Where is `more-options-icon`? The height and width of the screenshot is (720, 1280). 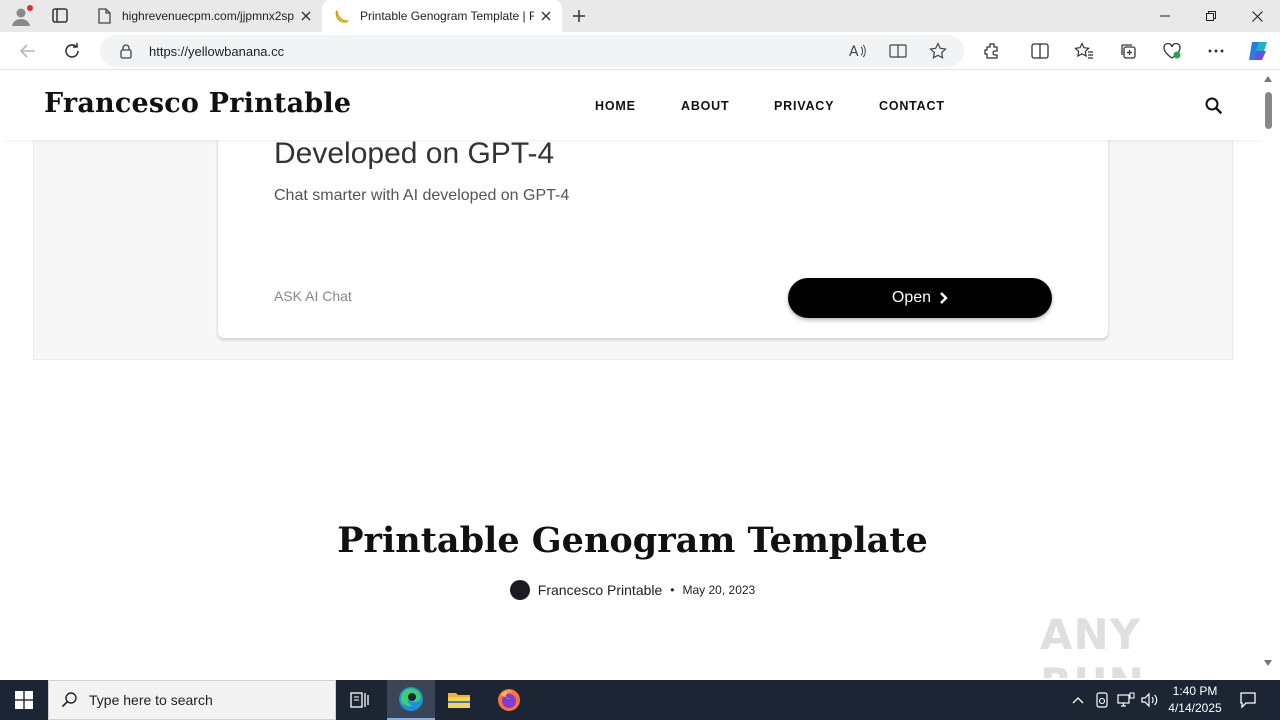
more-options-icon is located at coordinates (1216, 51).